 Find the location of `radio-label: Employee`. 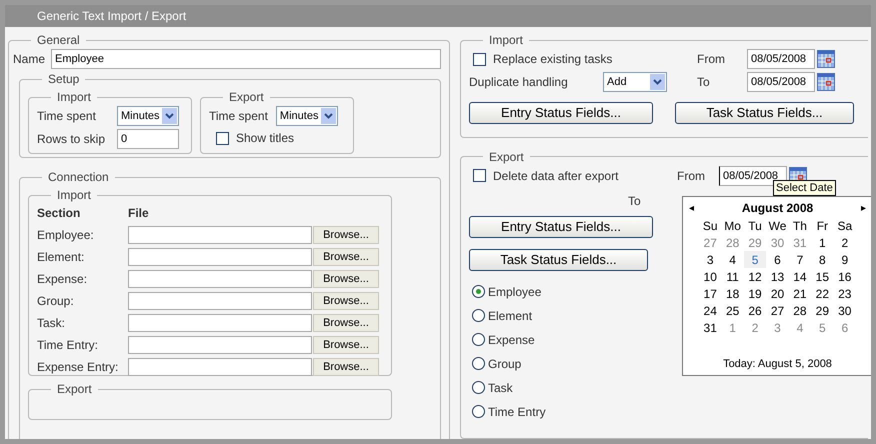

radio-label: Employee is located at coordinates (515, 292).